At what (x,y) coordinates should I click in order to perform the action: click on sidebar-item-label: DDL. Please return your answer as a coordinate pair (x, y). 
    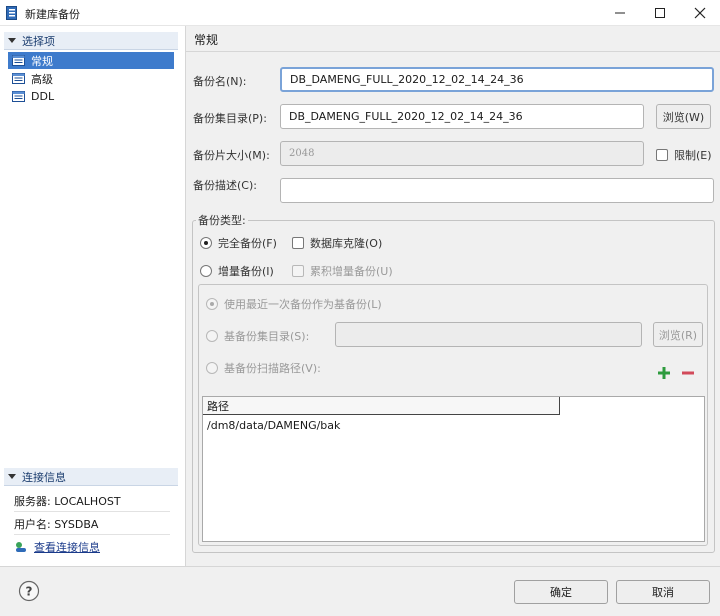
    Looking at the image, I should click on (43, 96).